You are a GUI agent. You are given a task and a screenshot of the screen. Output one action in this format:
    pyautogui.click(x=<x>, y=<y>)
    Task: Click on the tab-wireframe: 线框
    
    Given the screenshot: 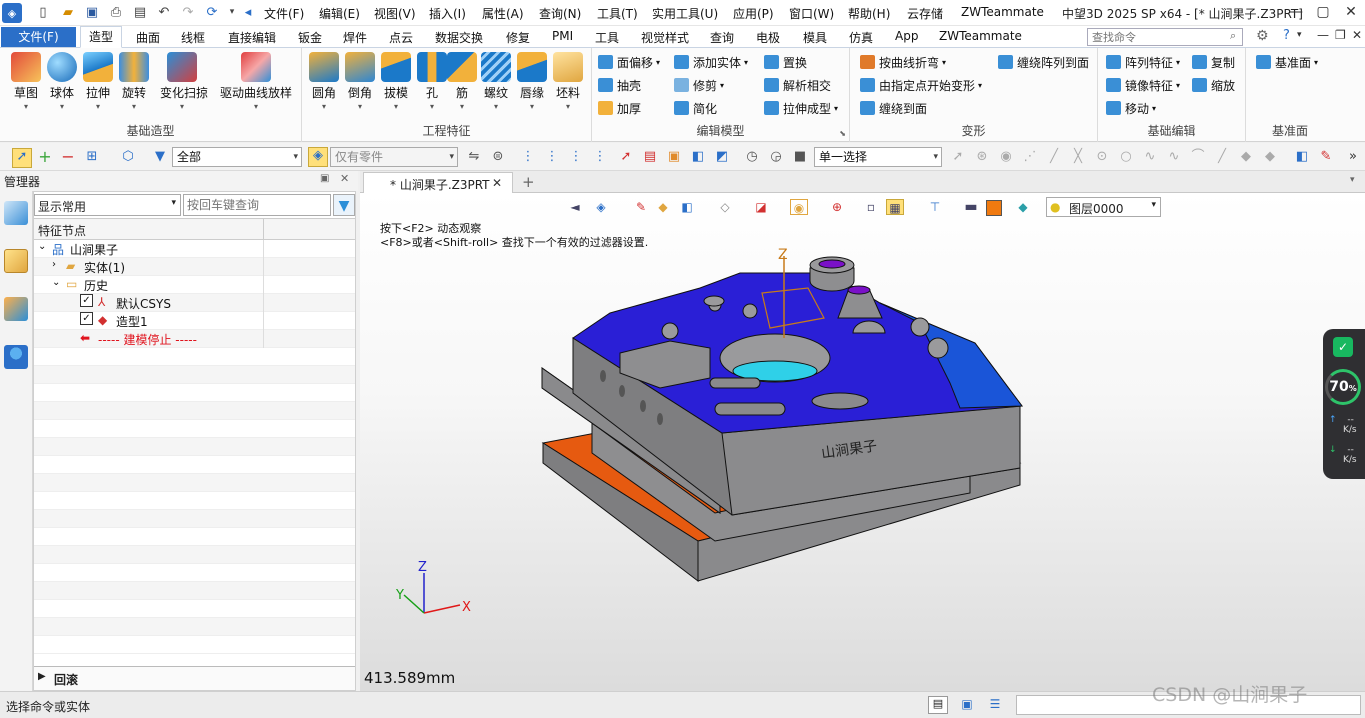 What is the action you would take?
    pyautogui.click(x=193, y=37)
    